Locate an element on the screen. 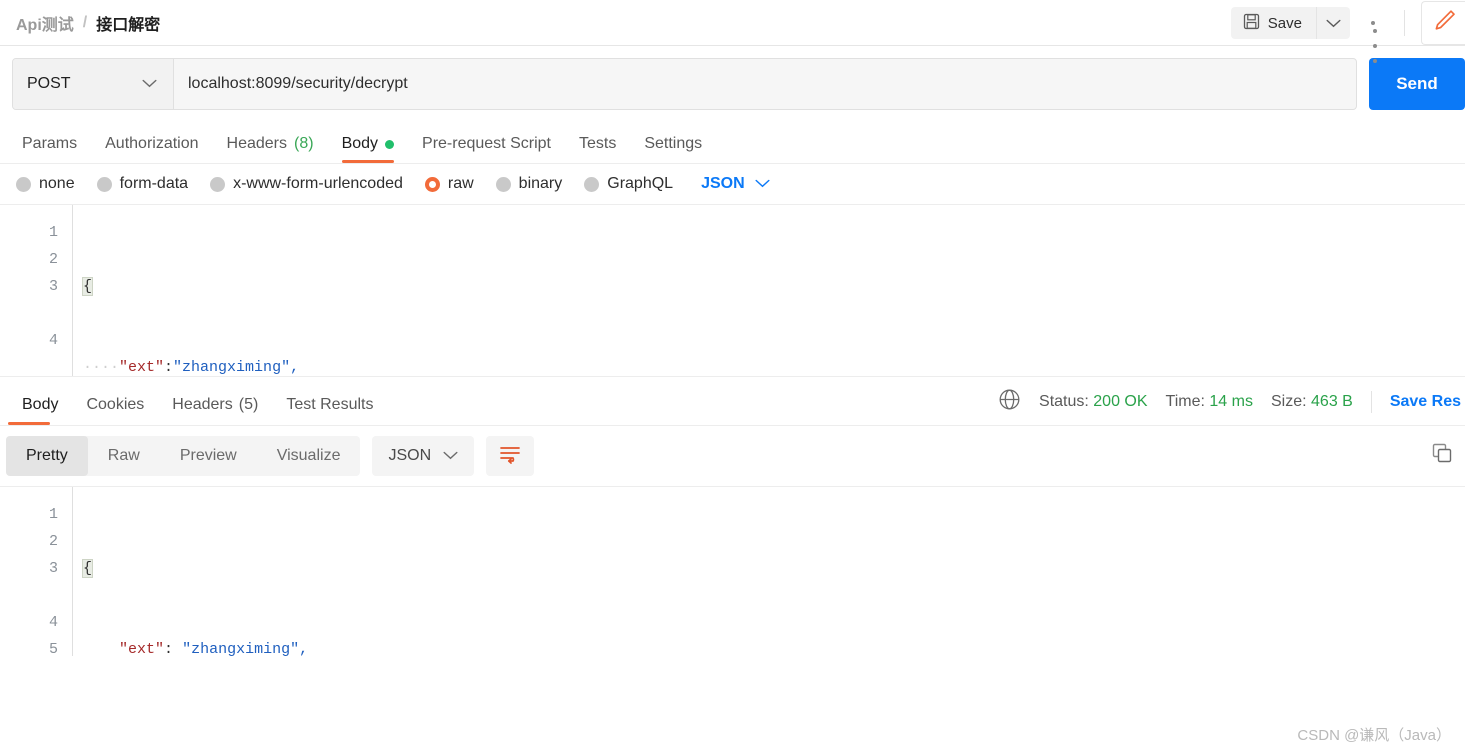 This screenshot has height=753, width=1465. tab-headers: Headers (8) is located at coordinates (270, 149).